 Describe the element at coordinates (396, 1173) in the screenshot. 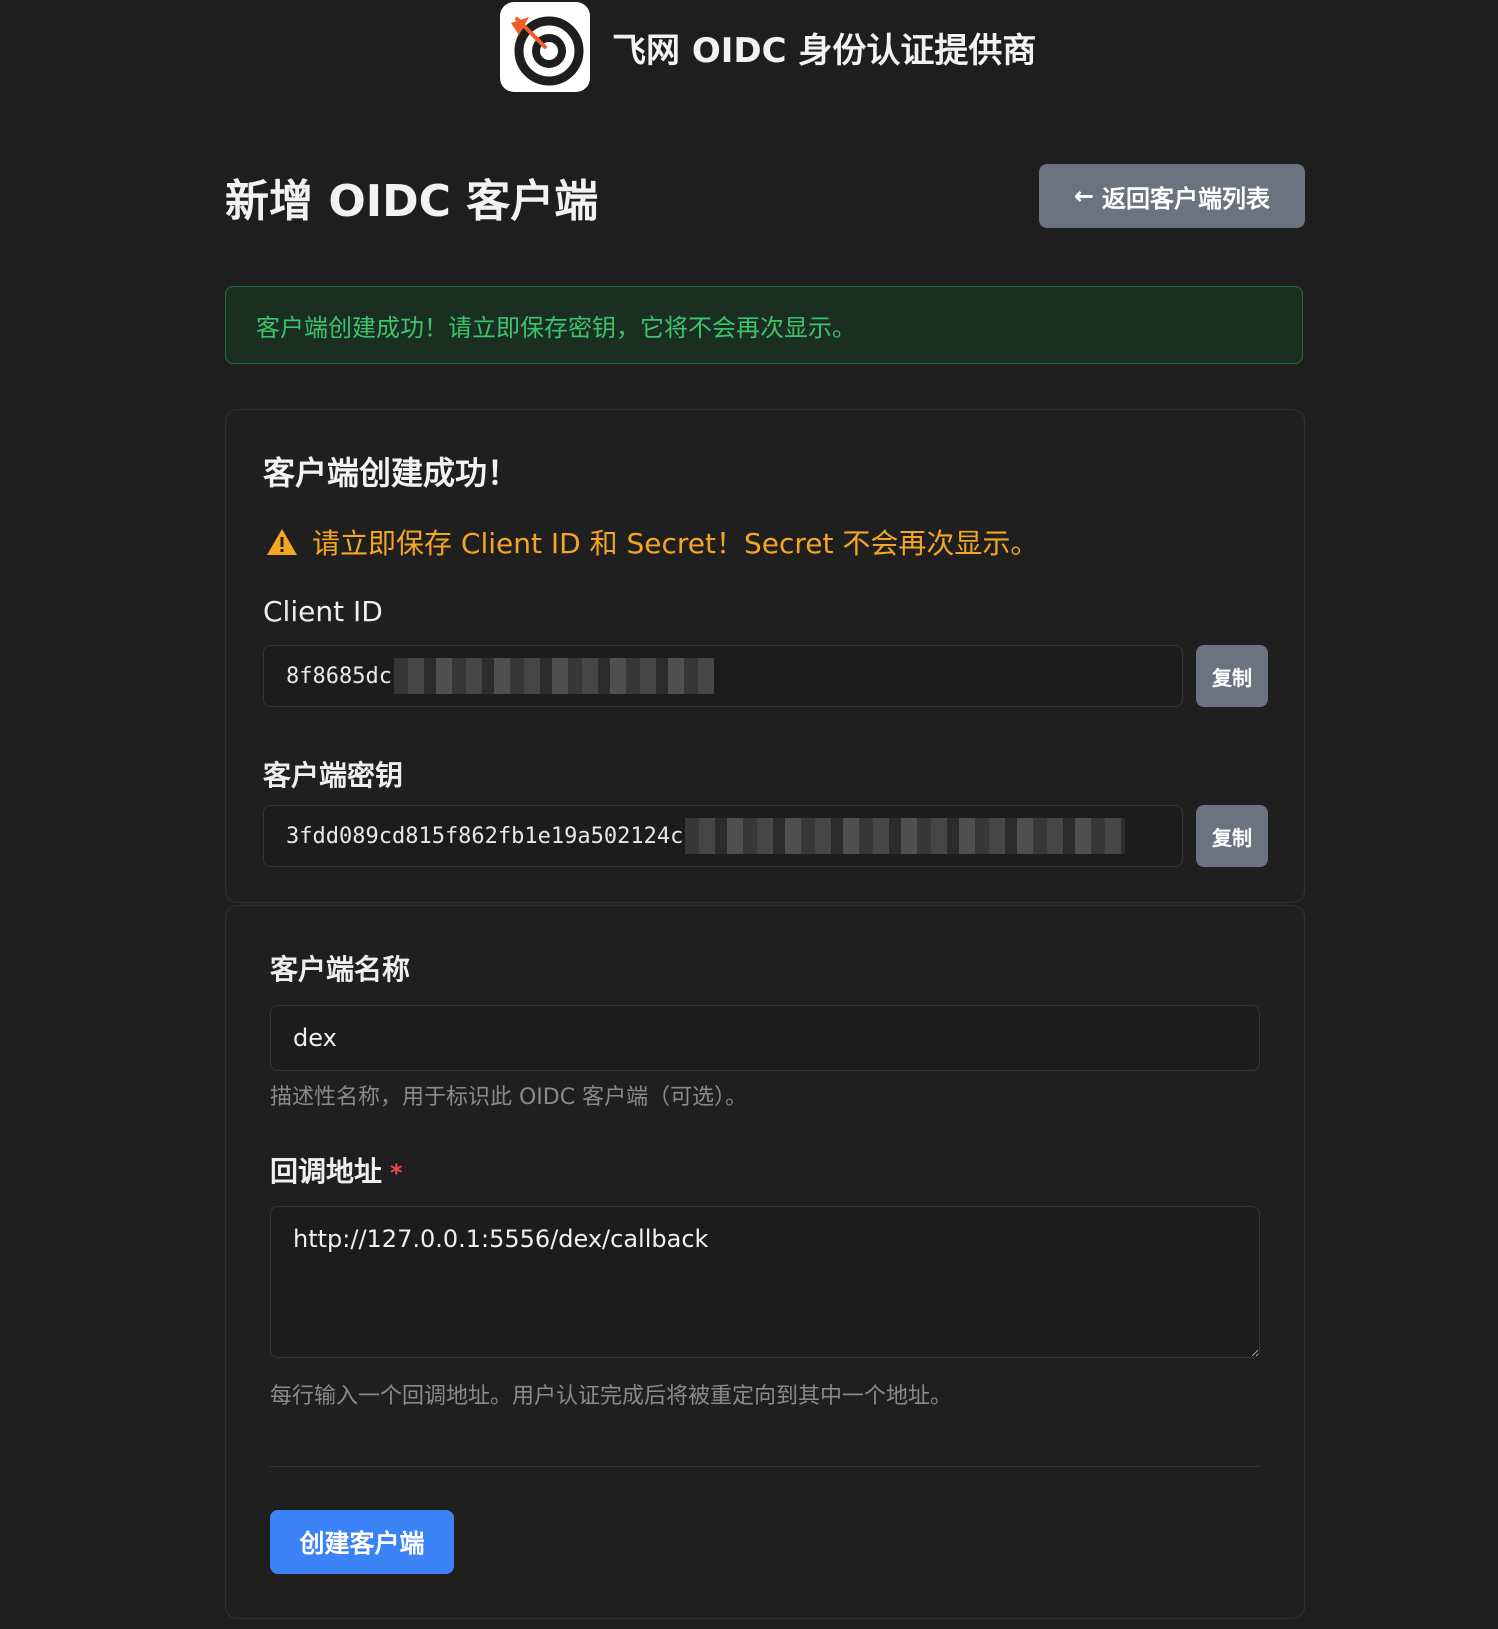

I see `required-asterisk: *` at that location.